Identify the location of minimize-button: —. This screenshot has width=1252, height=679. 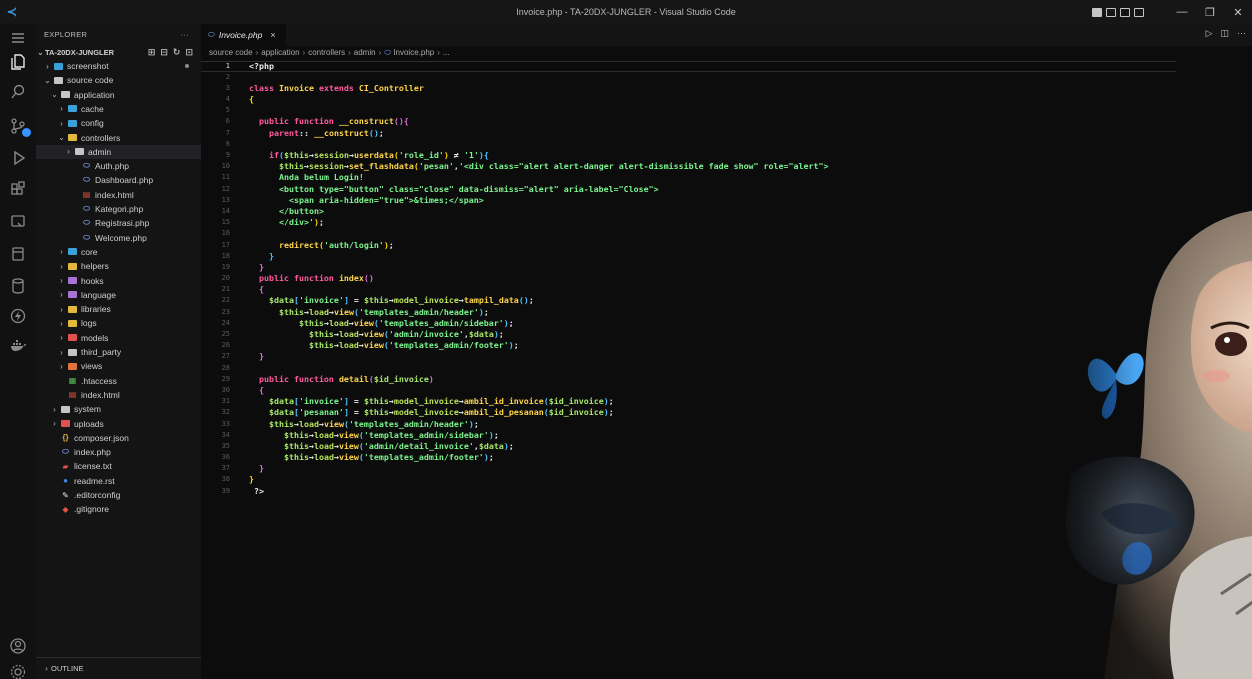
(1182, 12).